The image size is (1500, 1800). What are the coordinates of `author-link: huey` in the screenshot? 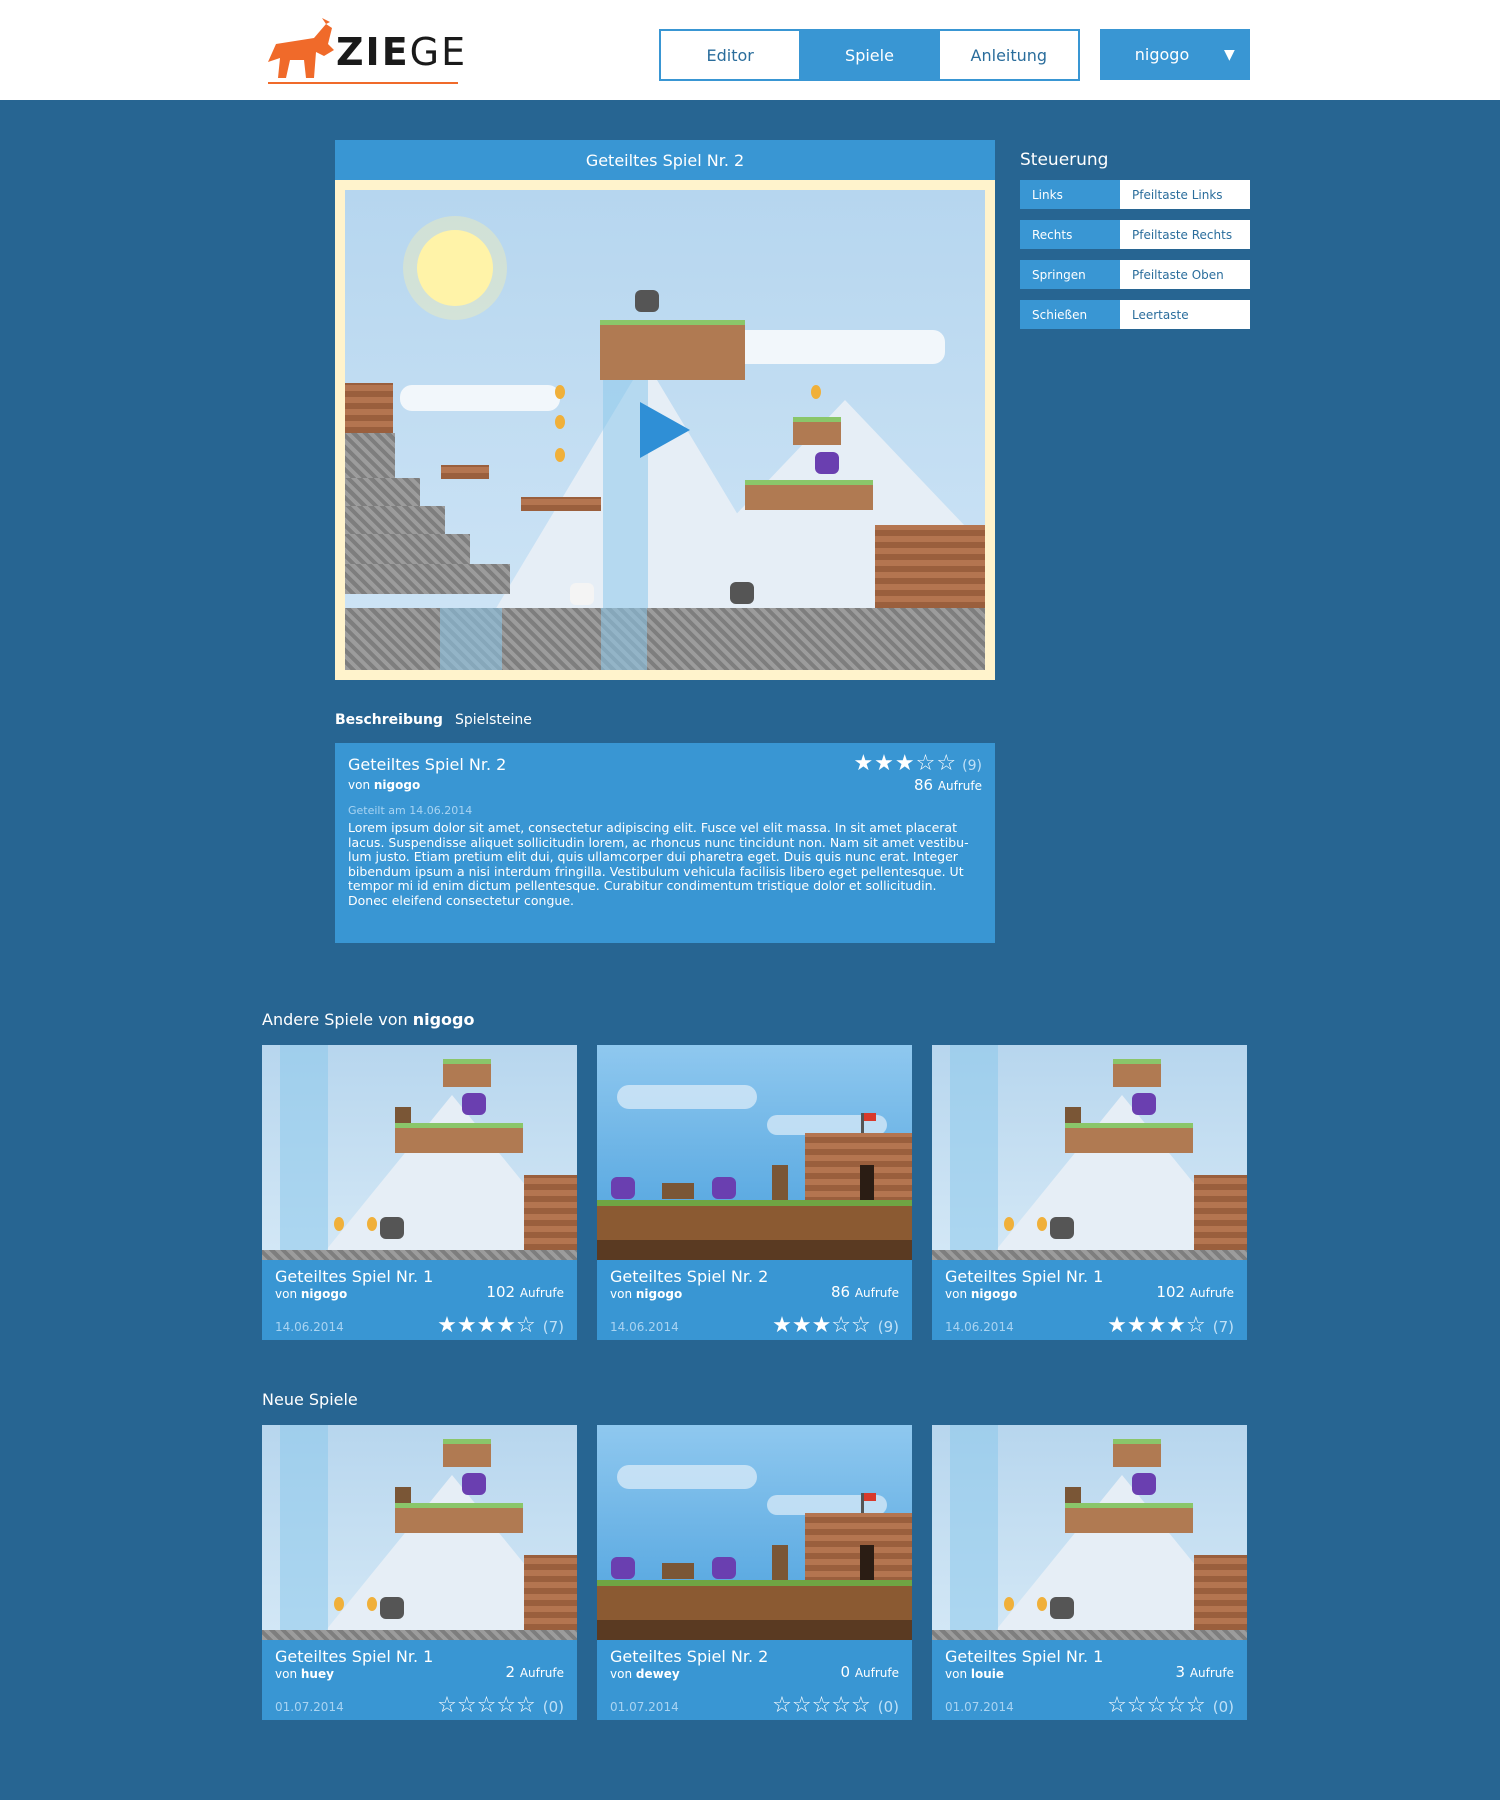 It's located at (317, 1674).